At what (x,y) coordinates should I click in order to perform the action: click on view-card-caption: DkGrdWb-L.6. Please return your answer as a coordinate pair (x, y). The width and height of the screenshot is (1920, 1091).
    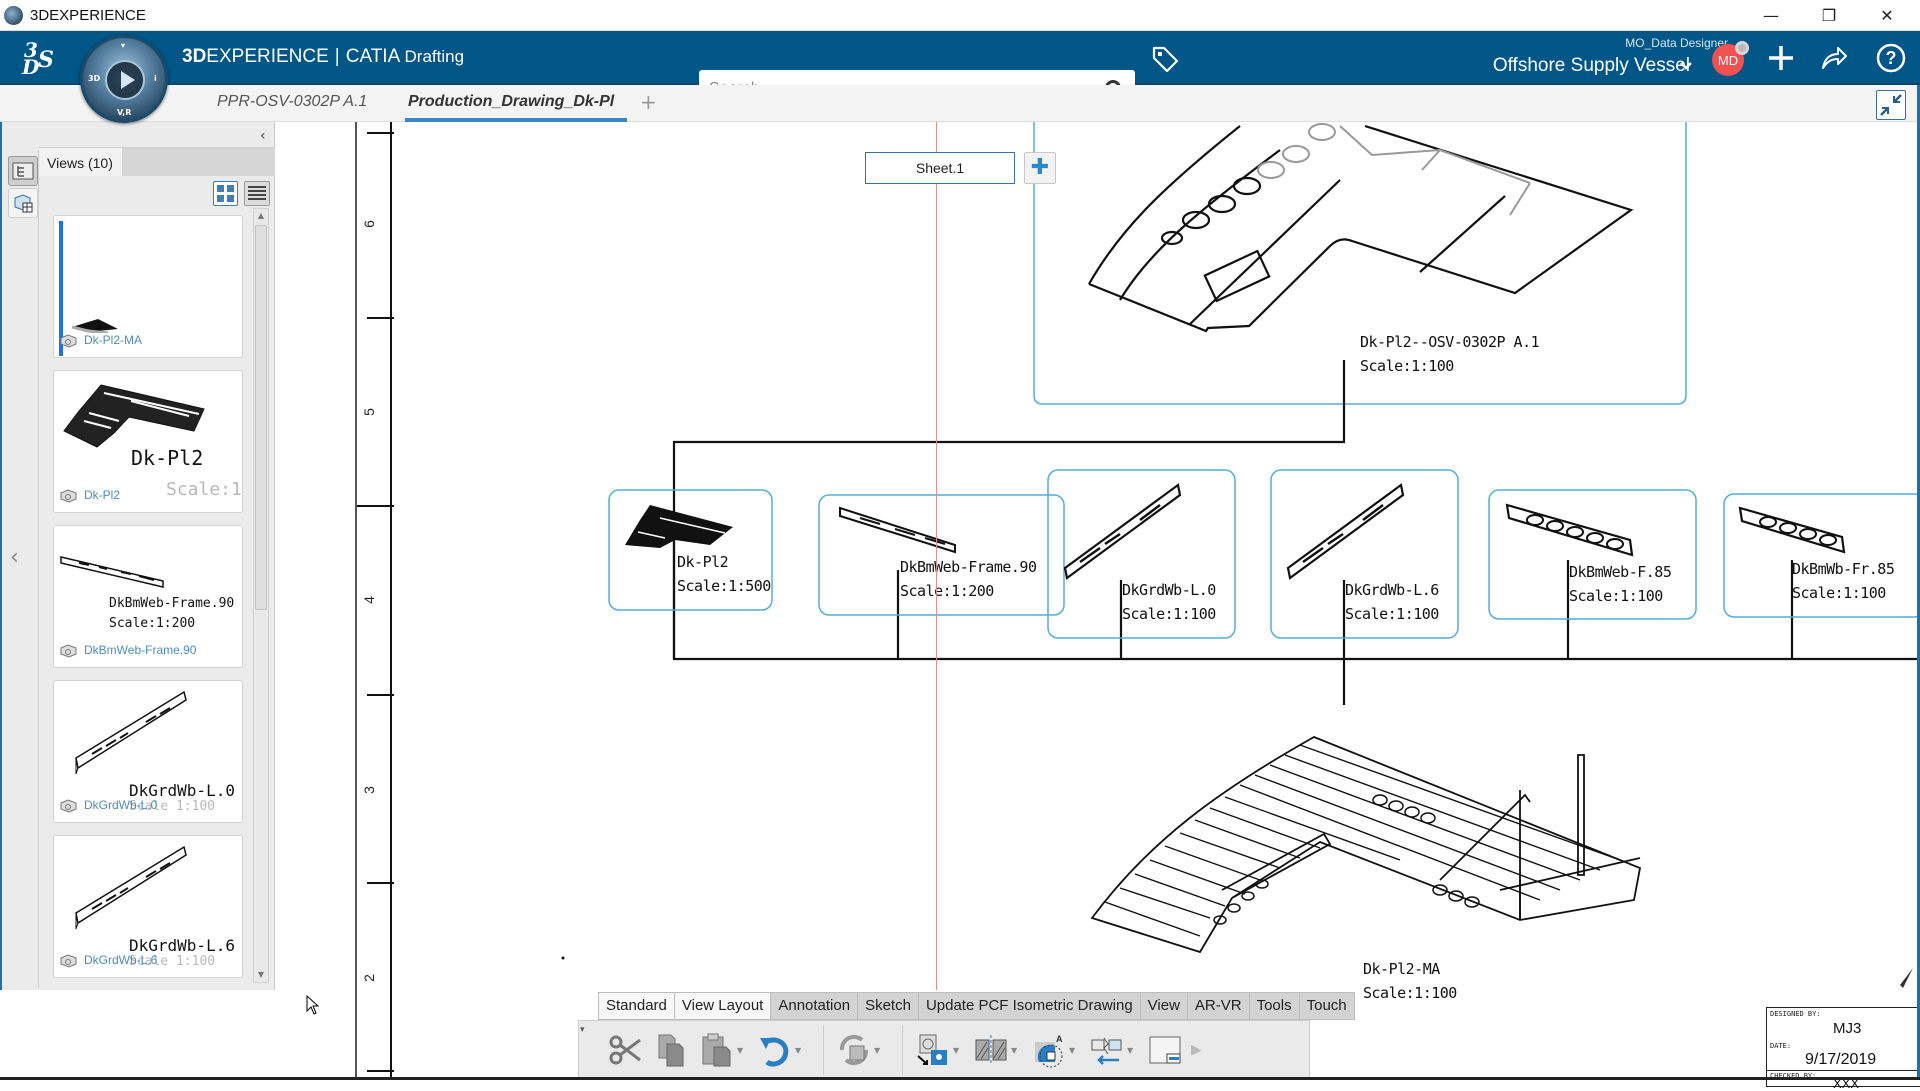
    Looking at the image, I should click on (121, 960).